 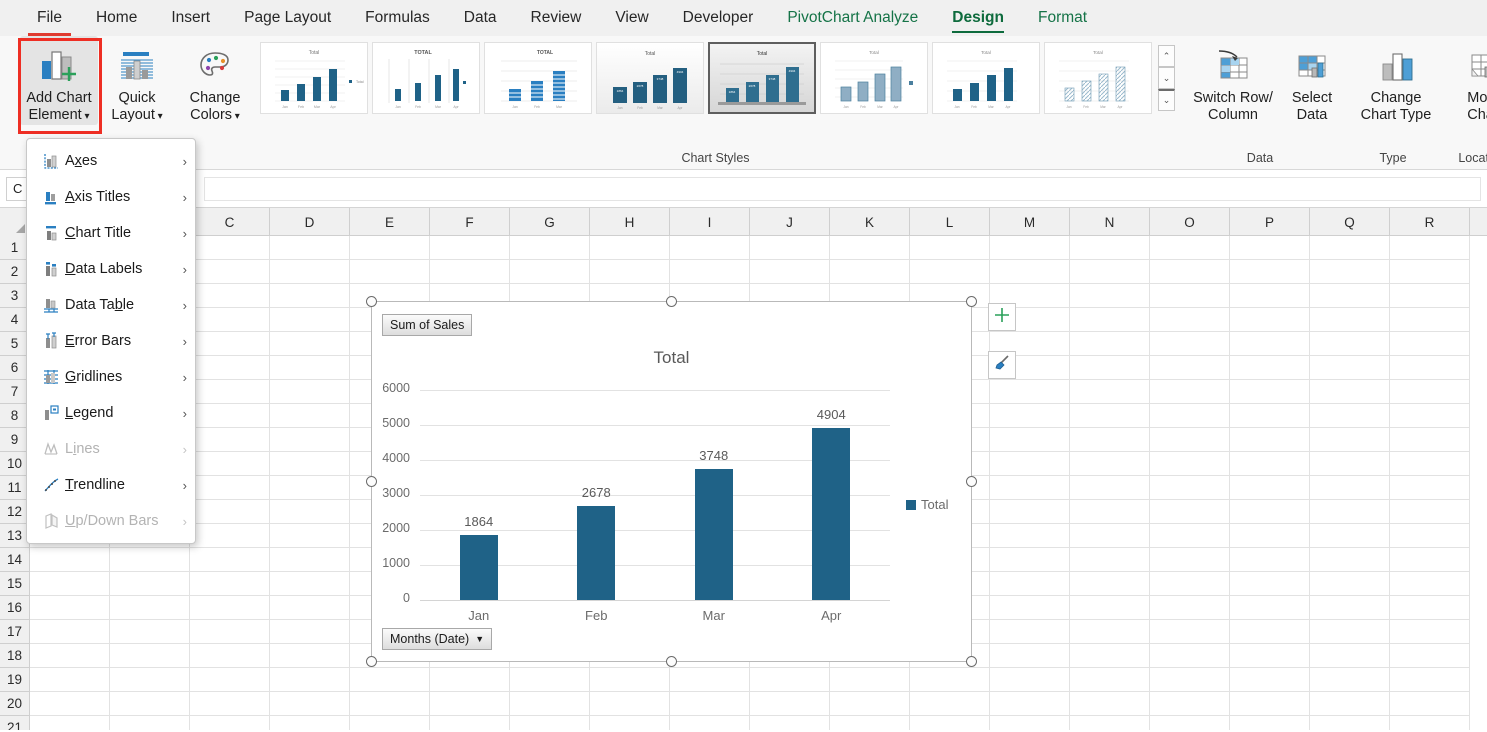 What do you see at coordinates (927, 504) in the screenshot?
I see `chart-legend: Total` at bounding box center [927, 504].